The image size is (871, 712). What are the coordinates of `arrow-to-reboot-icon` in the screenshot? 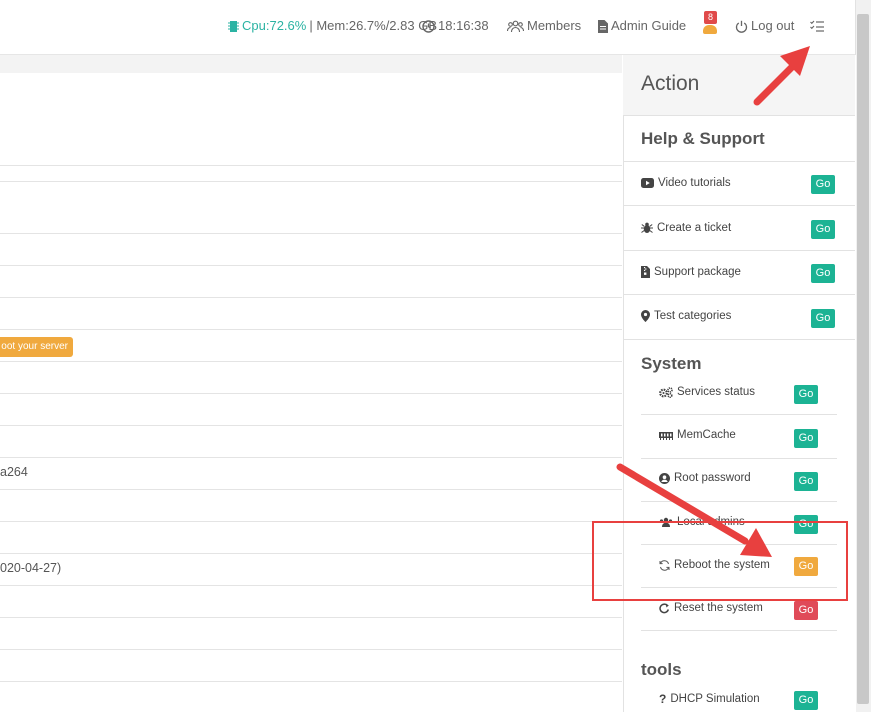 It's located at (694, 510).